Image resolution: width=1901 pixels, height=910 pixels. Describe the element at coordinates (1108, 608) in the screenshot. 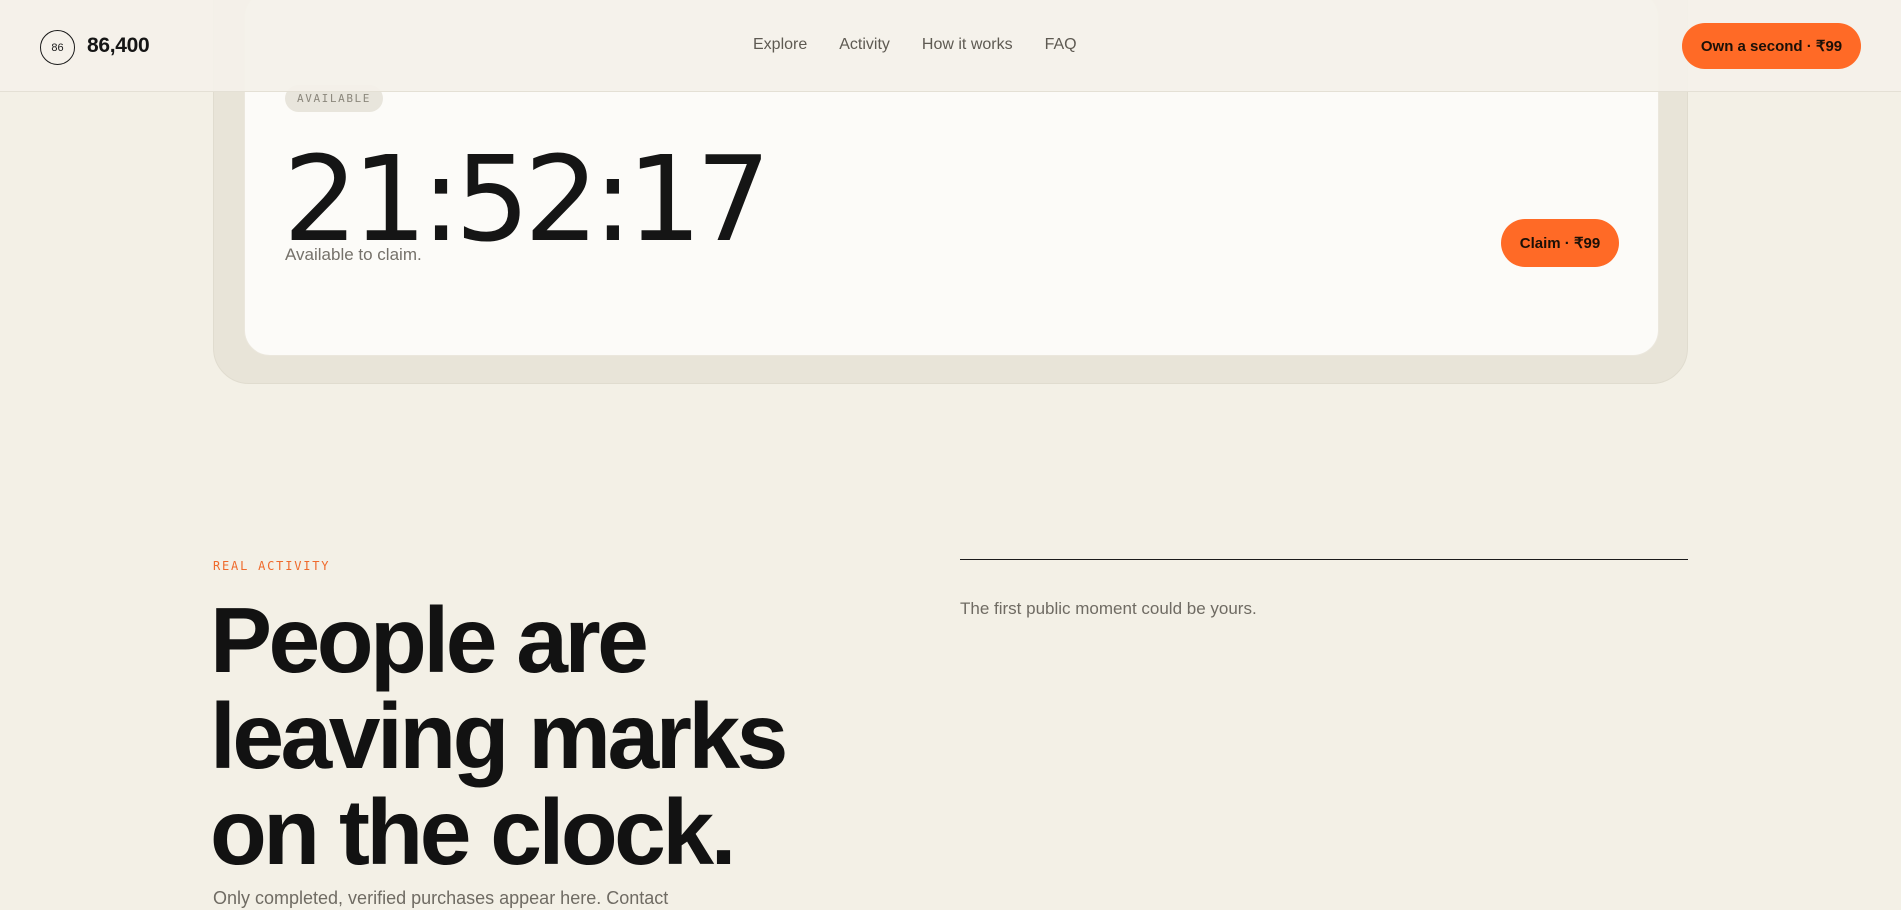

I see `activity-empty-note: The first public moment could be yours.` at that location.